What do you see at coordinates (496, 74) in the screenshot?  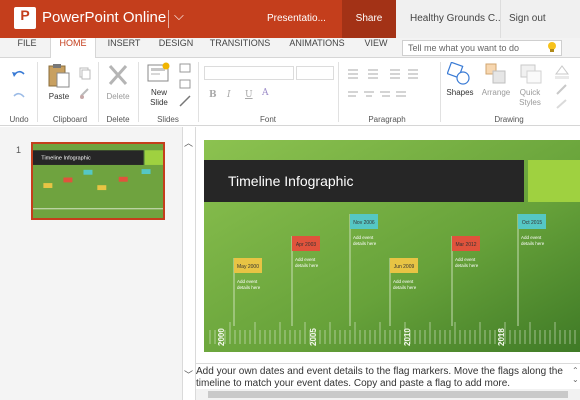 I see `arrange-icon` at bounding box center [496, 74].